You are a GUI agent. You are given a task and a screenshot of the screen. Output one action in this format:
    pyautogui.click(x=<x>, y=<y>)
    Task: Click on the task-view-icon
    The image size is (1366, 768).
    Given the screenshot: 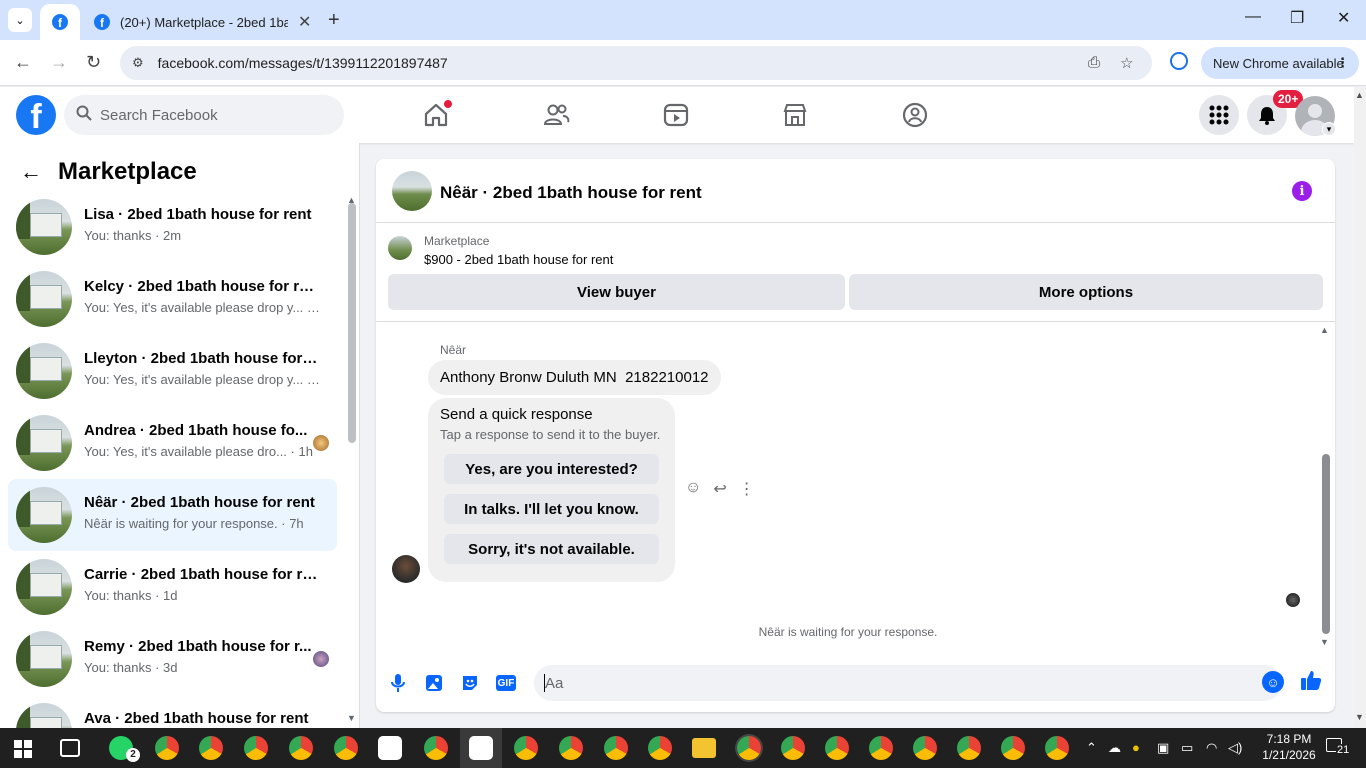 What is the action you would take?
    pyautogui.click(x=70, y=748)
    